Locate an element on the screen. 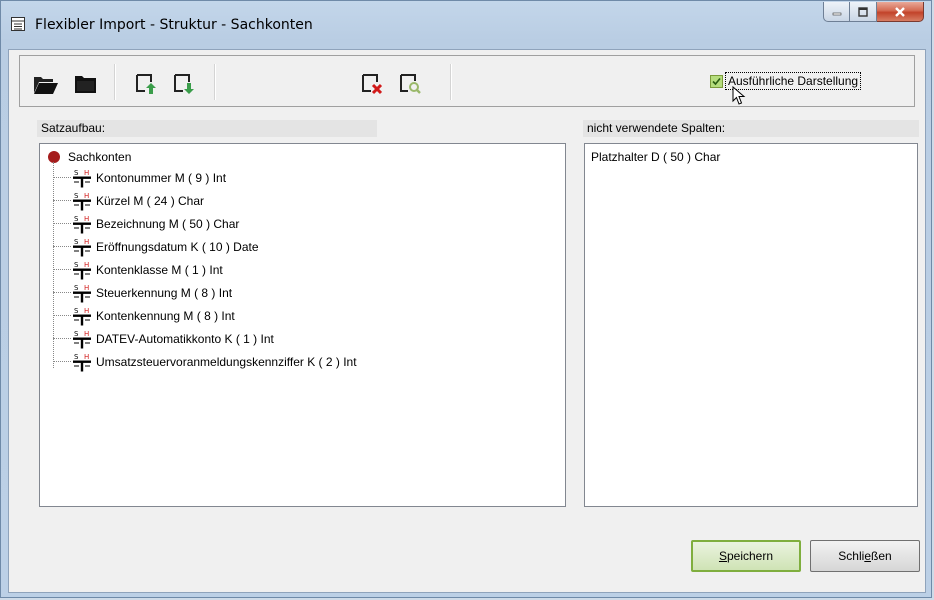 Image resolution: width=934 pixels, height=600 pixels. mouse-pointer-icon is located at coordinates (739, 95).